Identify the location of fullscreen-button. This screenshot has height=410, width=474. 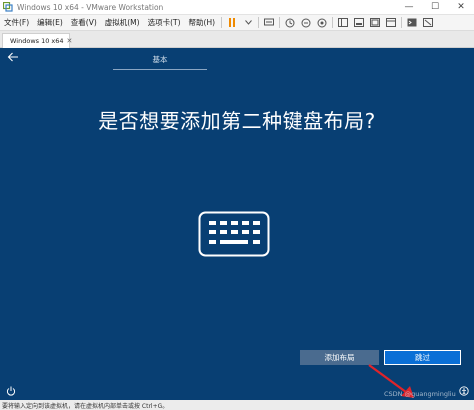
(375, 22).